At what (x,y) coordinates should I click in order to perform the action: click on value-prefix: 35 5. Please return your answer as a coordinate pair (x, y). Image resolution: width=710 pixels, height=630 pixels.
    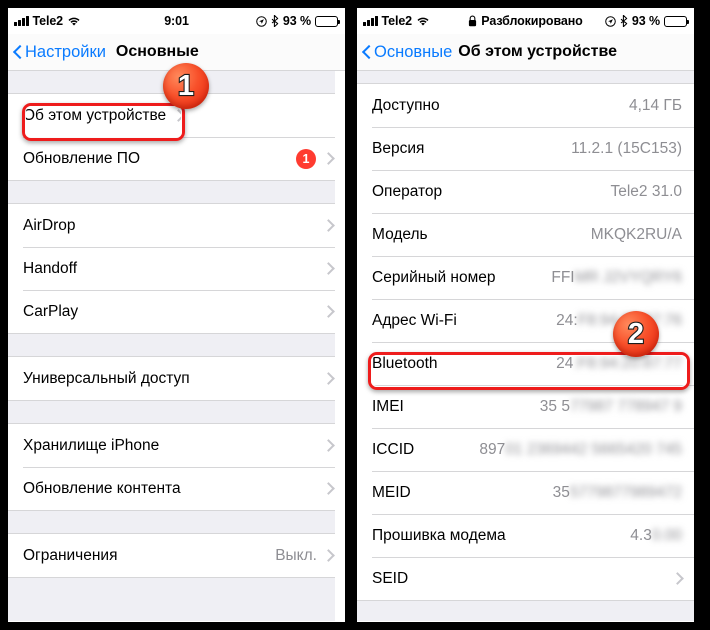
    Looking at the image, I should click on (554, 406).